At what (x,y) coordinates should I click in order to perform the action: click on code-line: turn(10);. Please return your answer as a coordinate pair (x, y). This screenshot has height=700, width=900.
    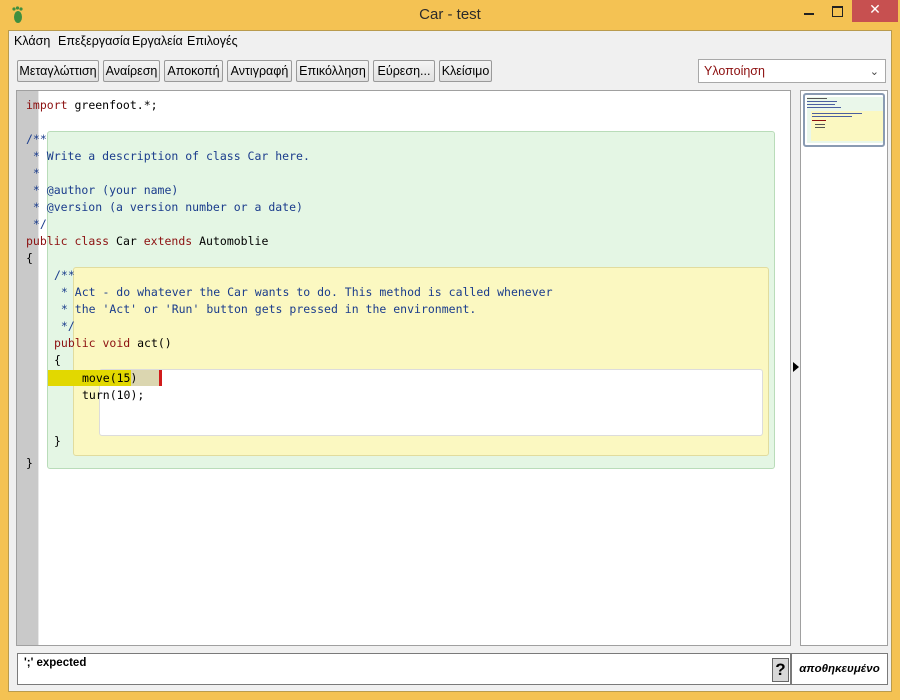
    Looking at the image, I should click on (113, 395).